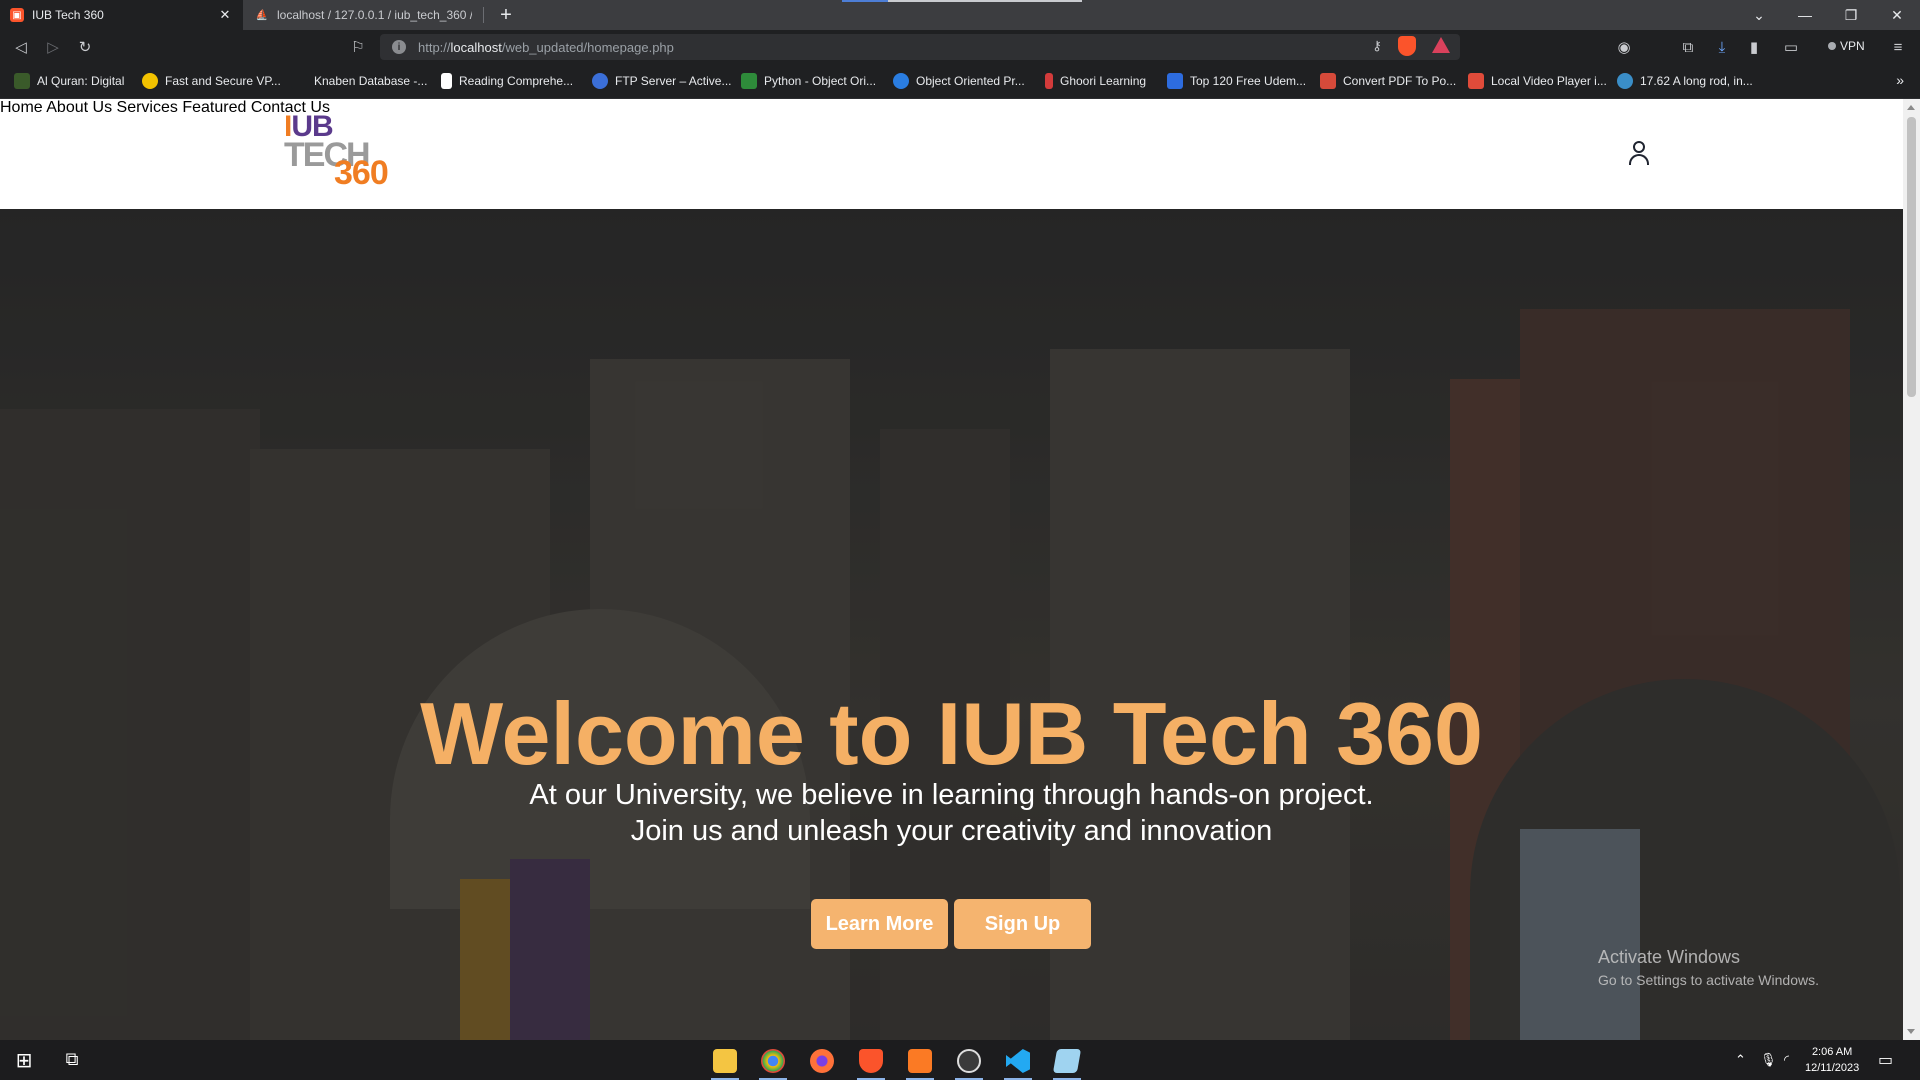 The height and width of the screenshot is (1080, 1920). I want to click on new-tab-button: +, so click(506, 15).